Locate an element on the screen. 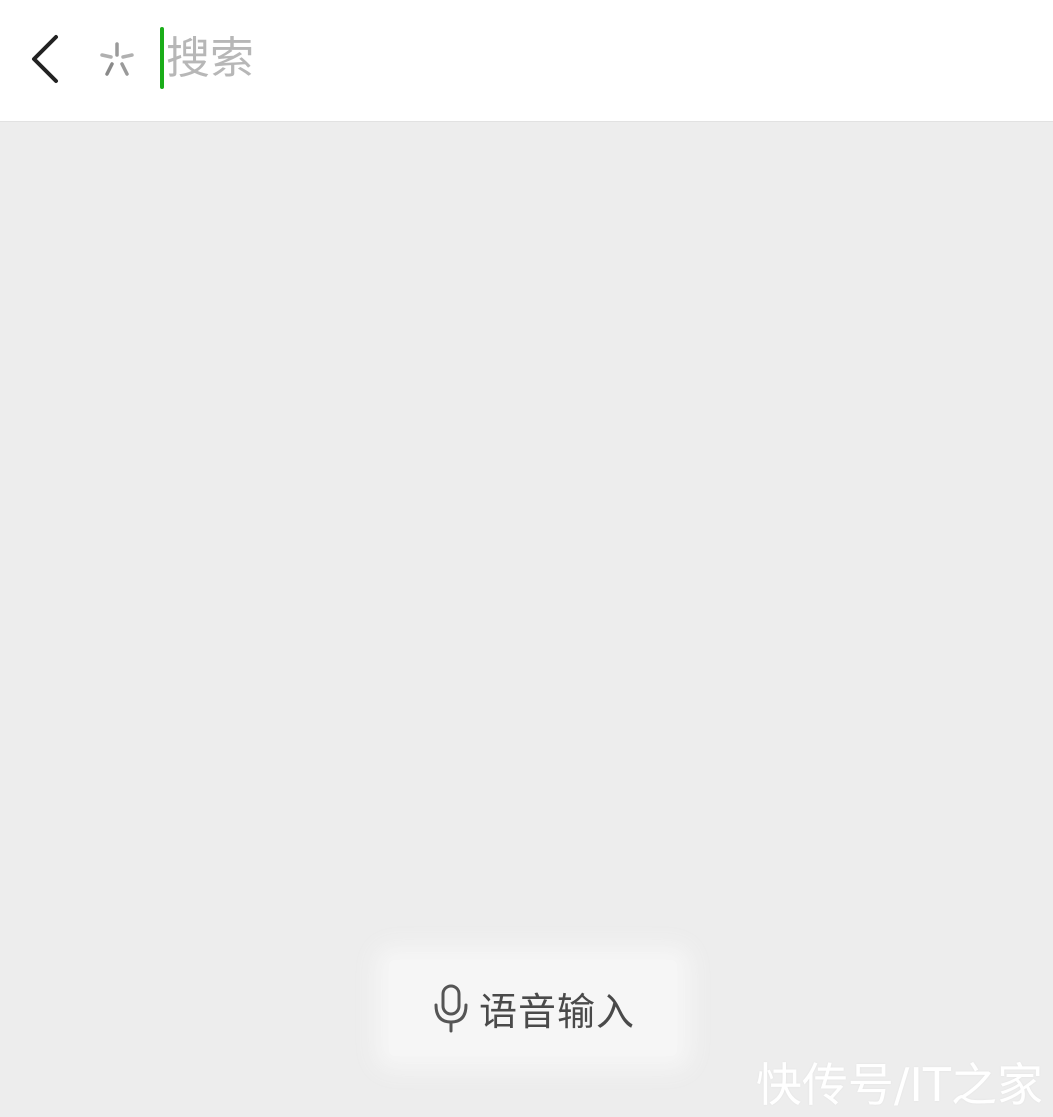 Image resolution: width=1053 pixels, height=1117 pixels. watermark-text: 快传号/IT之家 is located at coordinates (899, 1085).